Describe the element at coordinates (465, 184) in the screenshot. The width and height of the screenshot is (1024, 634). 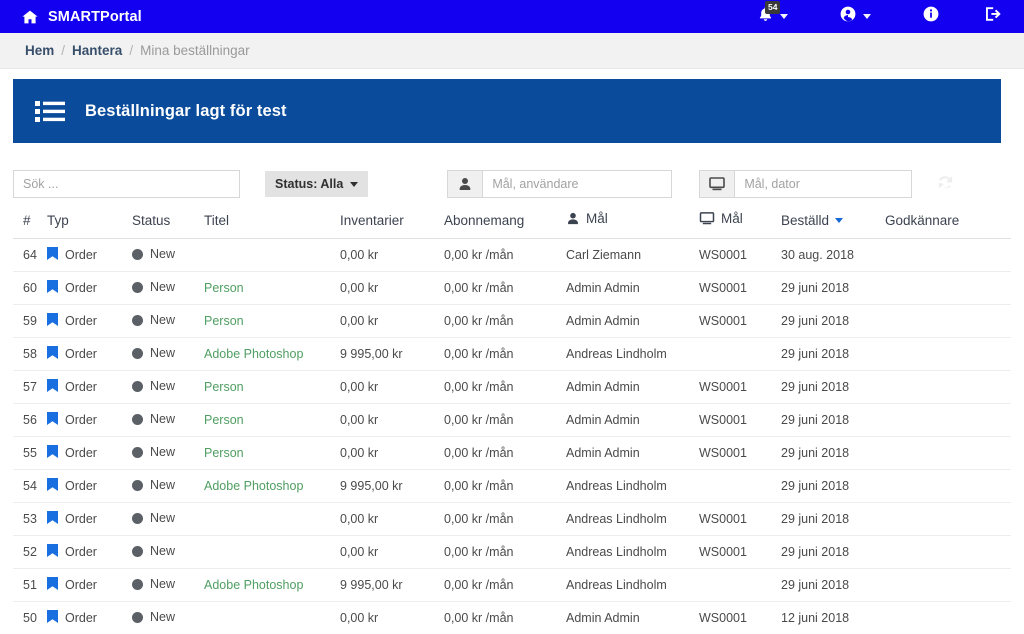
I see `user-icon` at that location.